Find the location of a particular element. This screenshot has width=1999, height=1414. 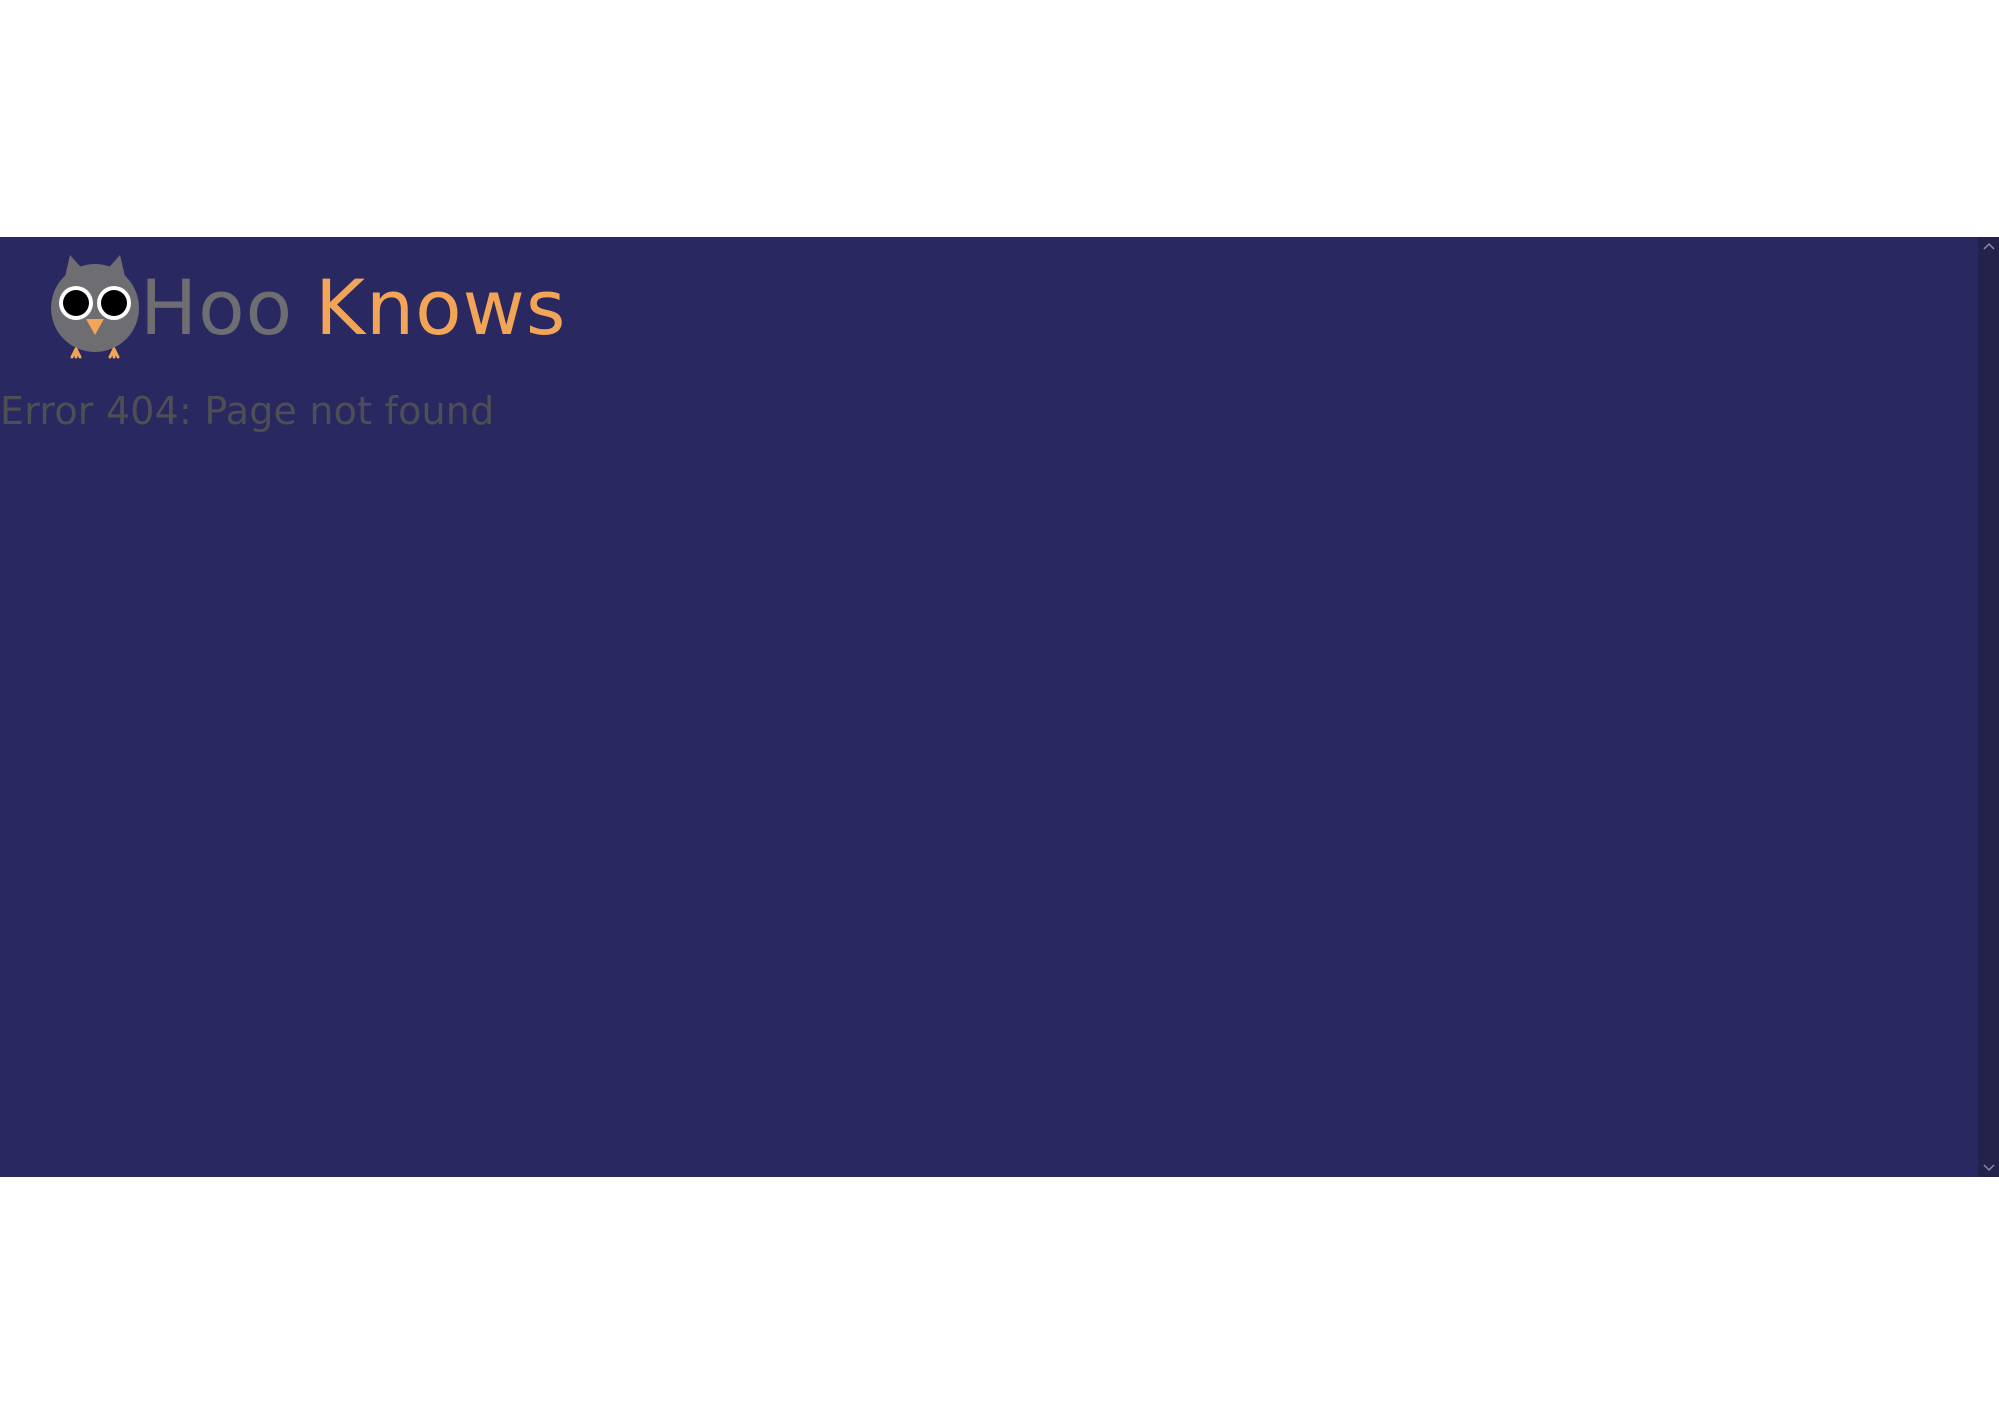

brand-name-part2: Knows is located at coordinates (441, 307).